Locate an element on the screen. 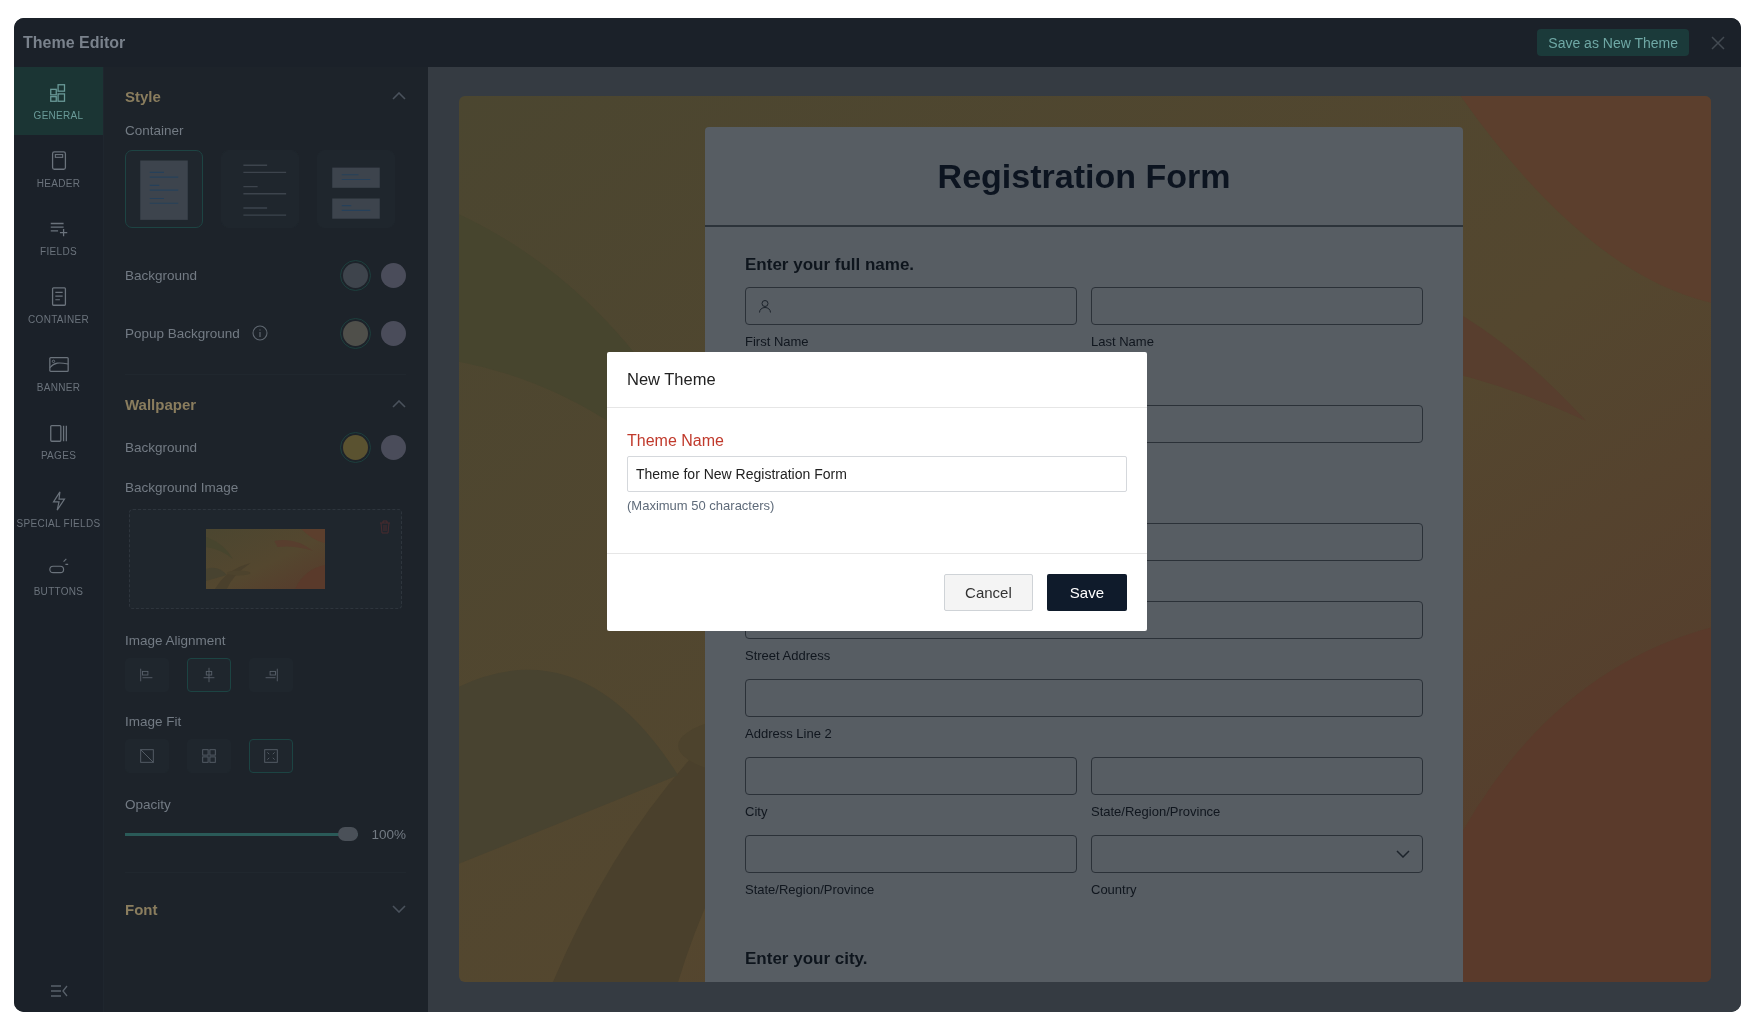  field-label: Address Line 2 is located at coordinates (789, 733).